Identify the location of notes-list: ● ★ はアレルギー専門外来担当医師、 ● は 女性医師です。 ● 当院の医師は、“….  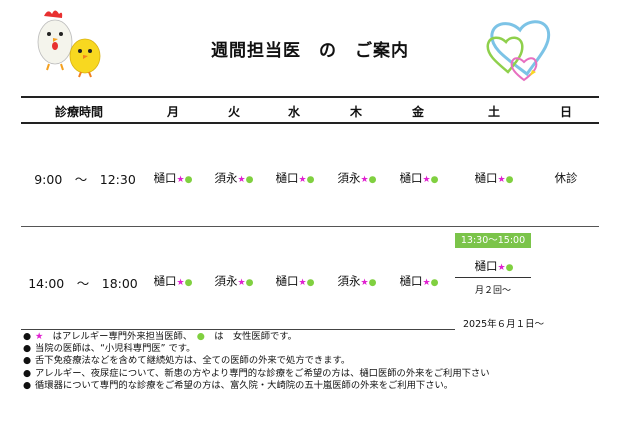
(313, 361).